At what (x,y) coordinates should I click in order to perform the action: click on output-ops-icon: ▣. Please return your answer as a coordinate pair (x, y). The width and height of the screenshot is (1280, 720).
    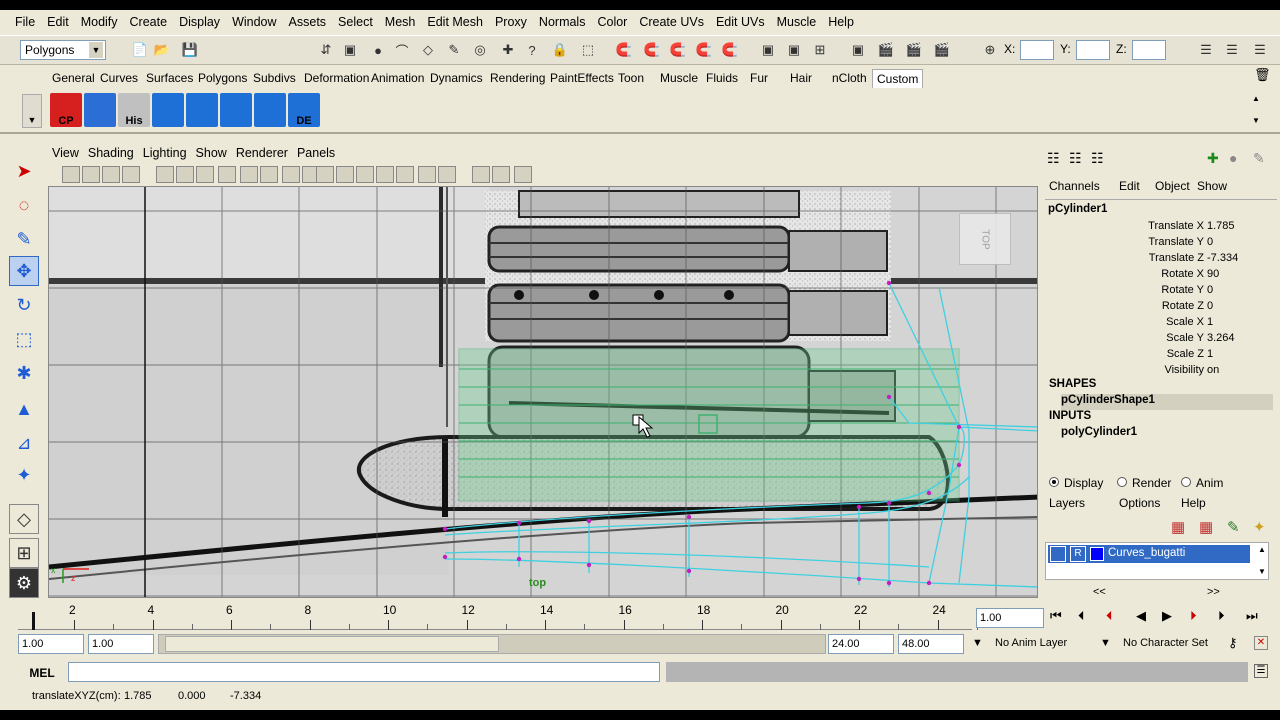
    Looking at the image, I should click on (794, 50).